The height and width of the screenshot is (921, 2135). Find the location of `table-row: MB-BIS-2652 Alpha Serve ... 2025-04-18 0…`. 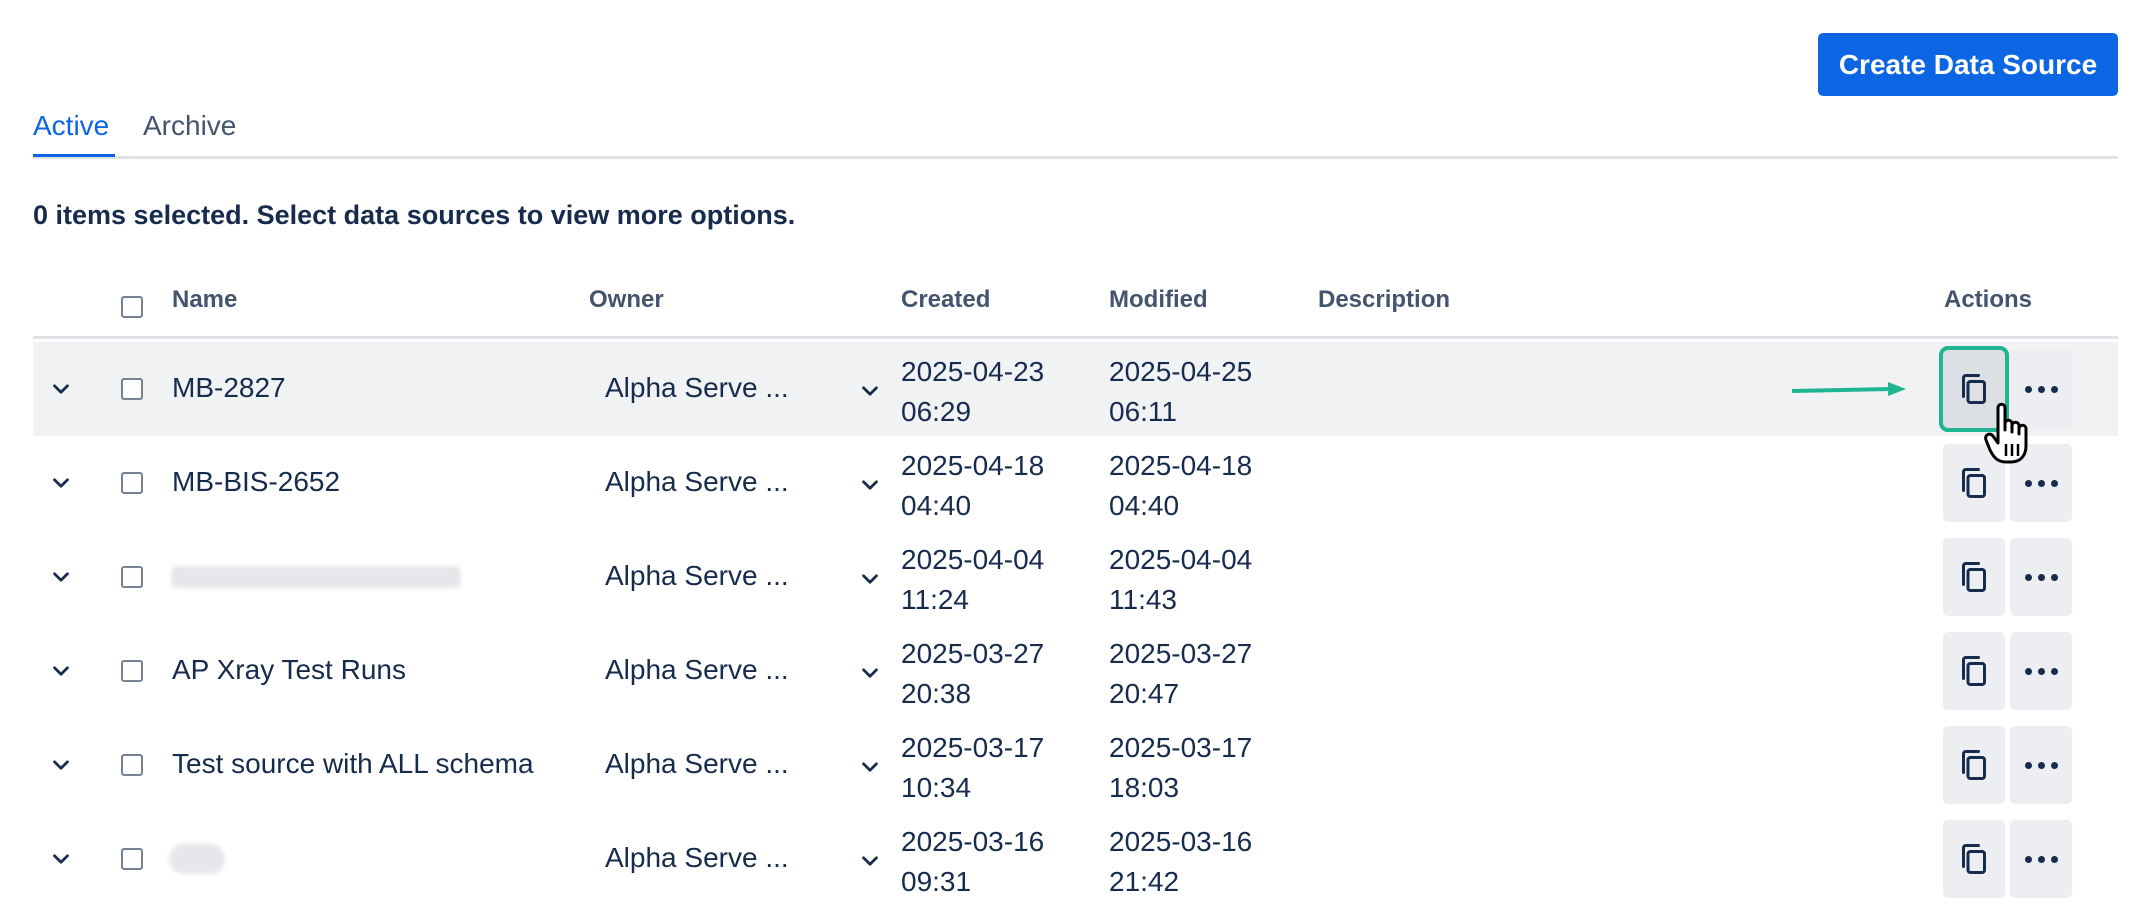

table-row: MB-BIS-2652 Alpha Serve ... 2025-04-18 0… is located at coordinates (1075, 483).